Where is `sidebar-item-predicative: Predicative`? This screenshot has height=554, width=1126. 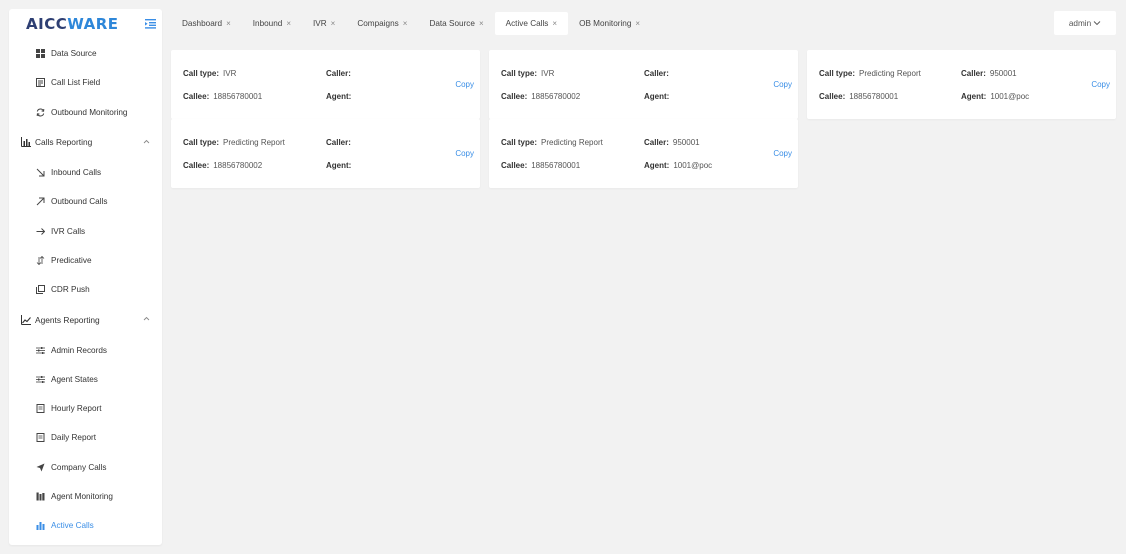
sidebar-item-predicative: Predicative is located at coordinates (85, 260).